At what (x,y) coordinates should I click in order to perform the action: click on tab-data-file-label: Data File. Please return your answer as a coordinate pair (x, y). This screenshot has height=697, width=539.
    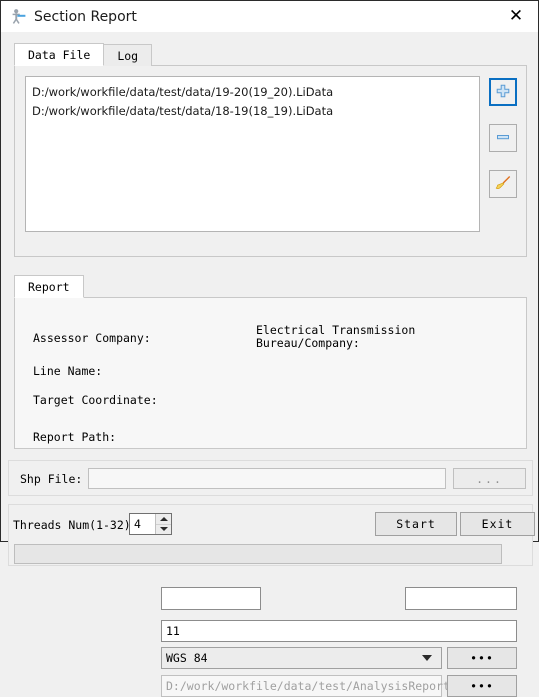
    Looking at the image, I should click on (59, 54).